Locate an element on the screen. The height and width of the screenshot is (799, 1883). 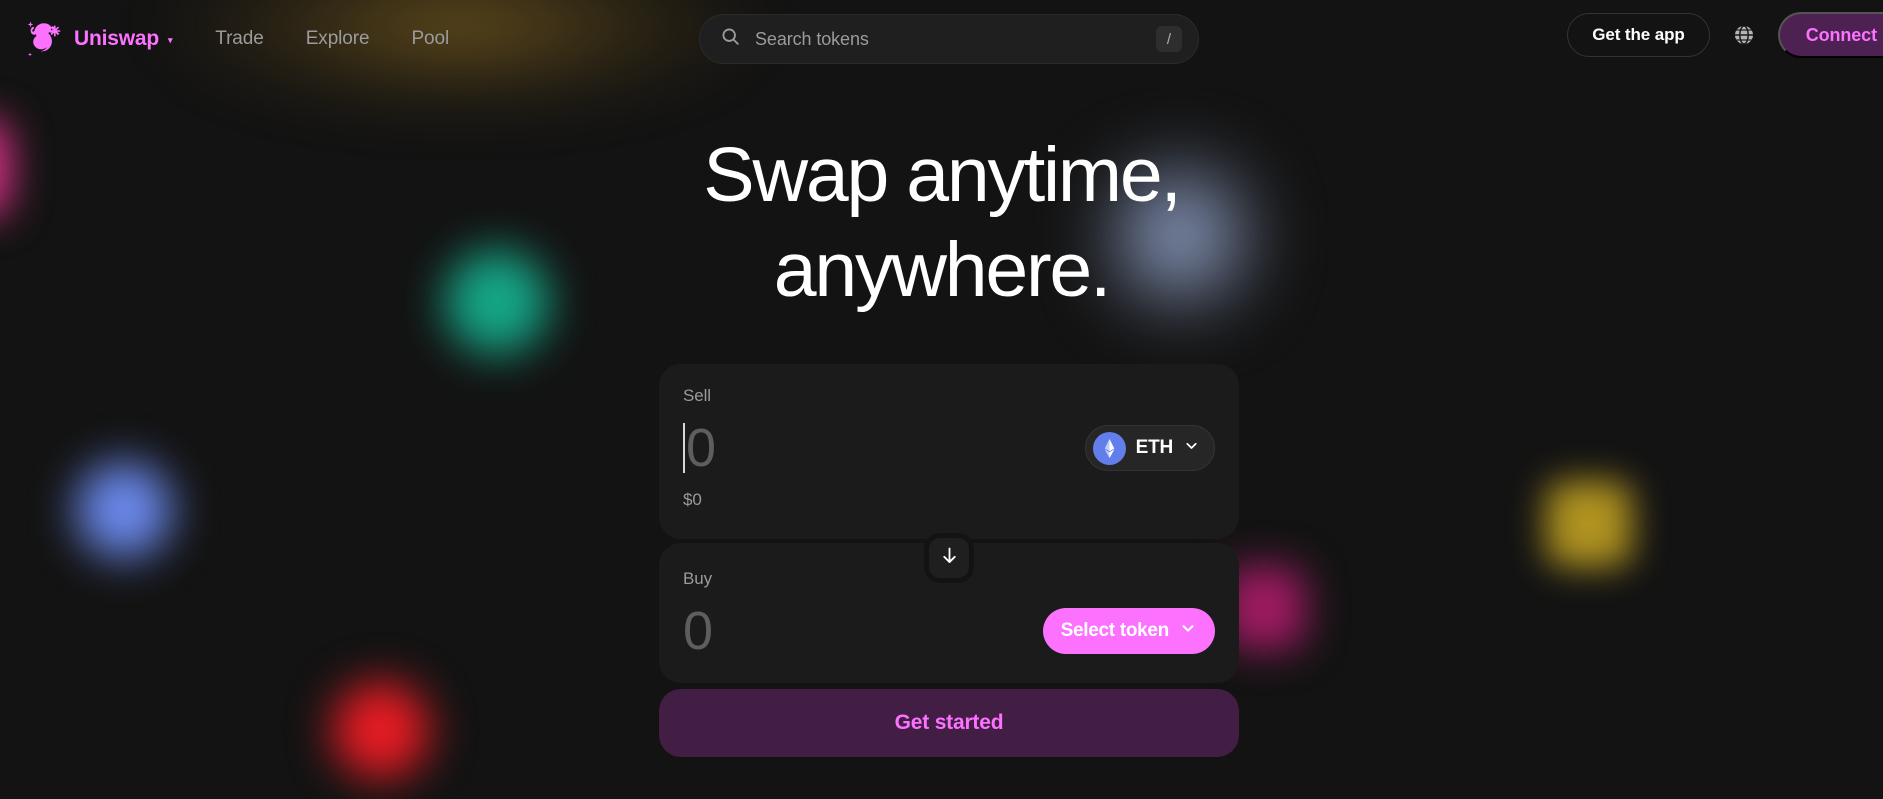
arrow-down-icon is located at coordinates (949, 558).